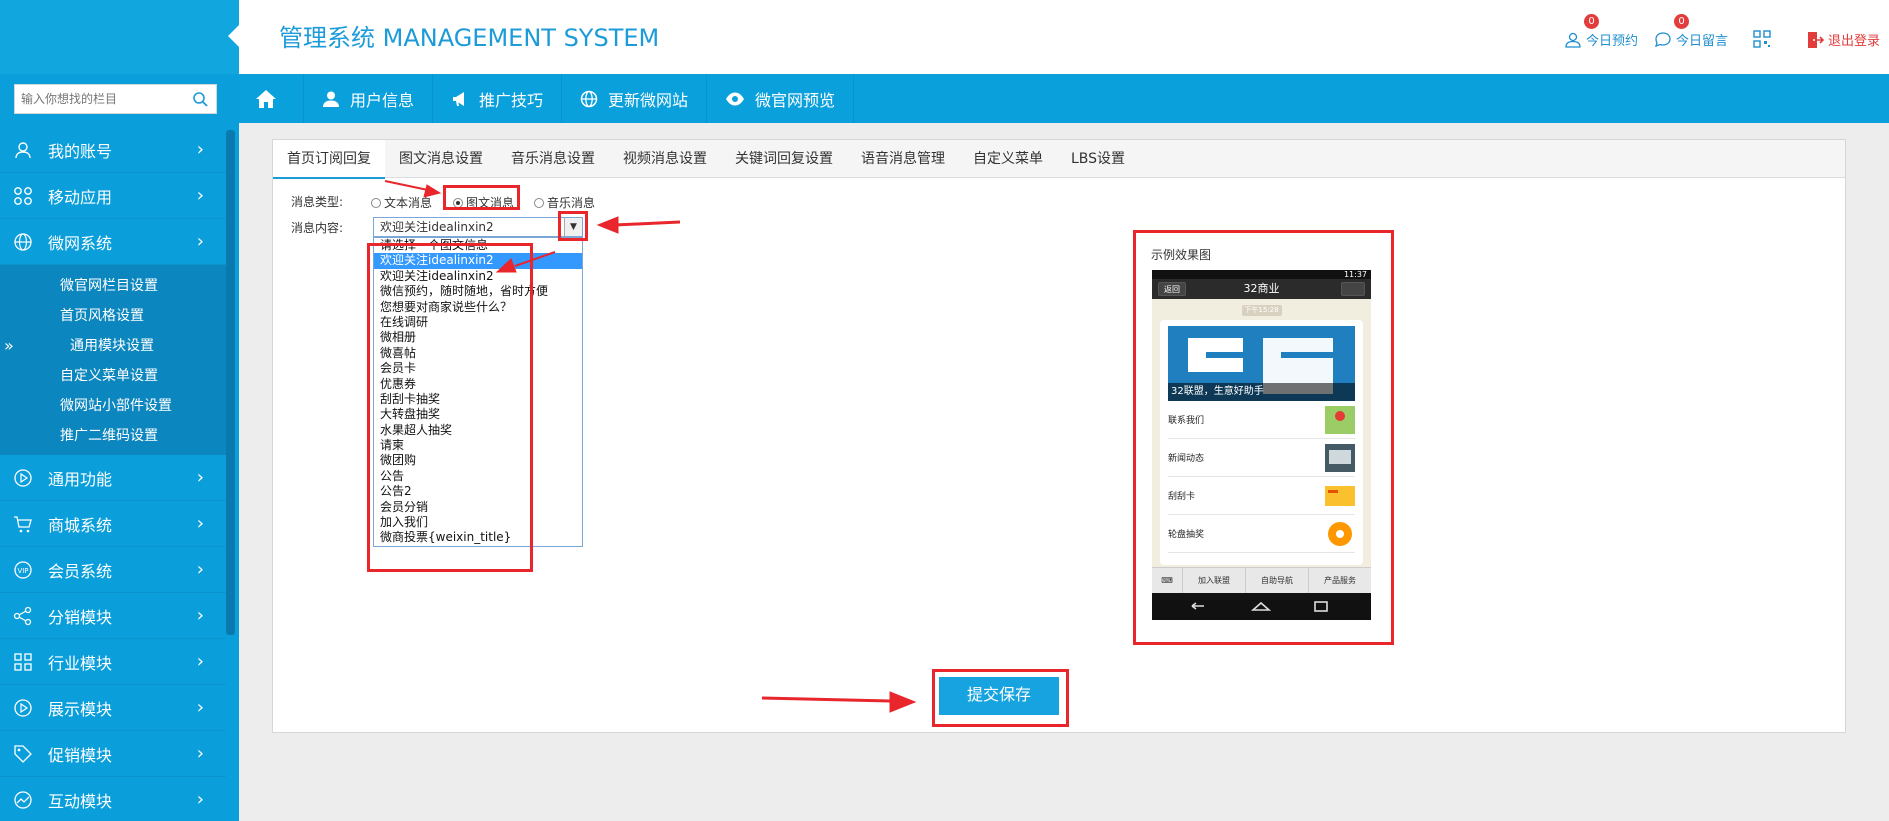 This screenshot has width=1889, height=821. Describe the element at coordinates (839, 702) in the screenshot. I see `arrow-to-submit` at that location.